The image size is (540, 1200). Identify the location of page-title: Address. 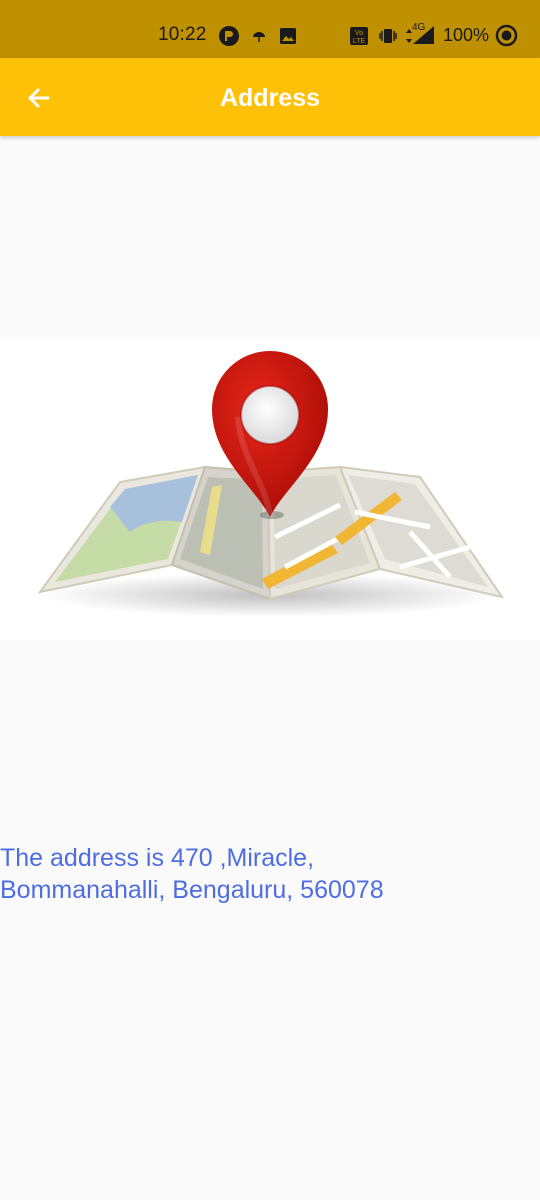
(270, 98).